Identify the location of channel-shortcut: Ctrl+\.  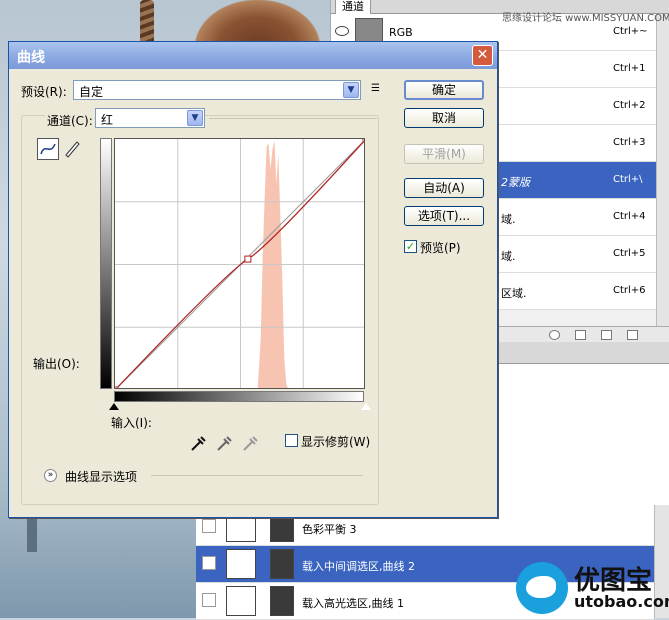
(628, 179).